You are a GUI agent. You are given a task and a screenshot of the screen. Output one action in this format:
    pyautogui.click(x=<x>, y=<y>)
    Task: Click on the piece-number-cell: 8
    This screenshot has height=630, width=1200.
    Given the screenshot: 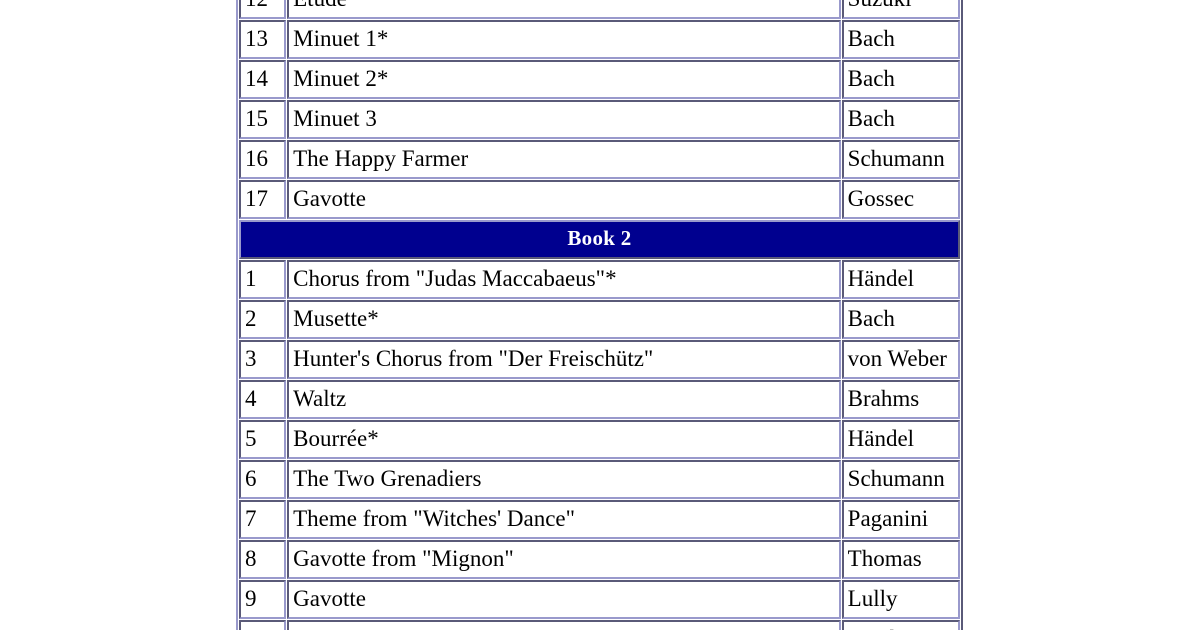 What is the action you would take?
    pyautogui.click(x=263, y=559)
    